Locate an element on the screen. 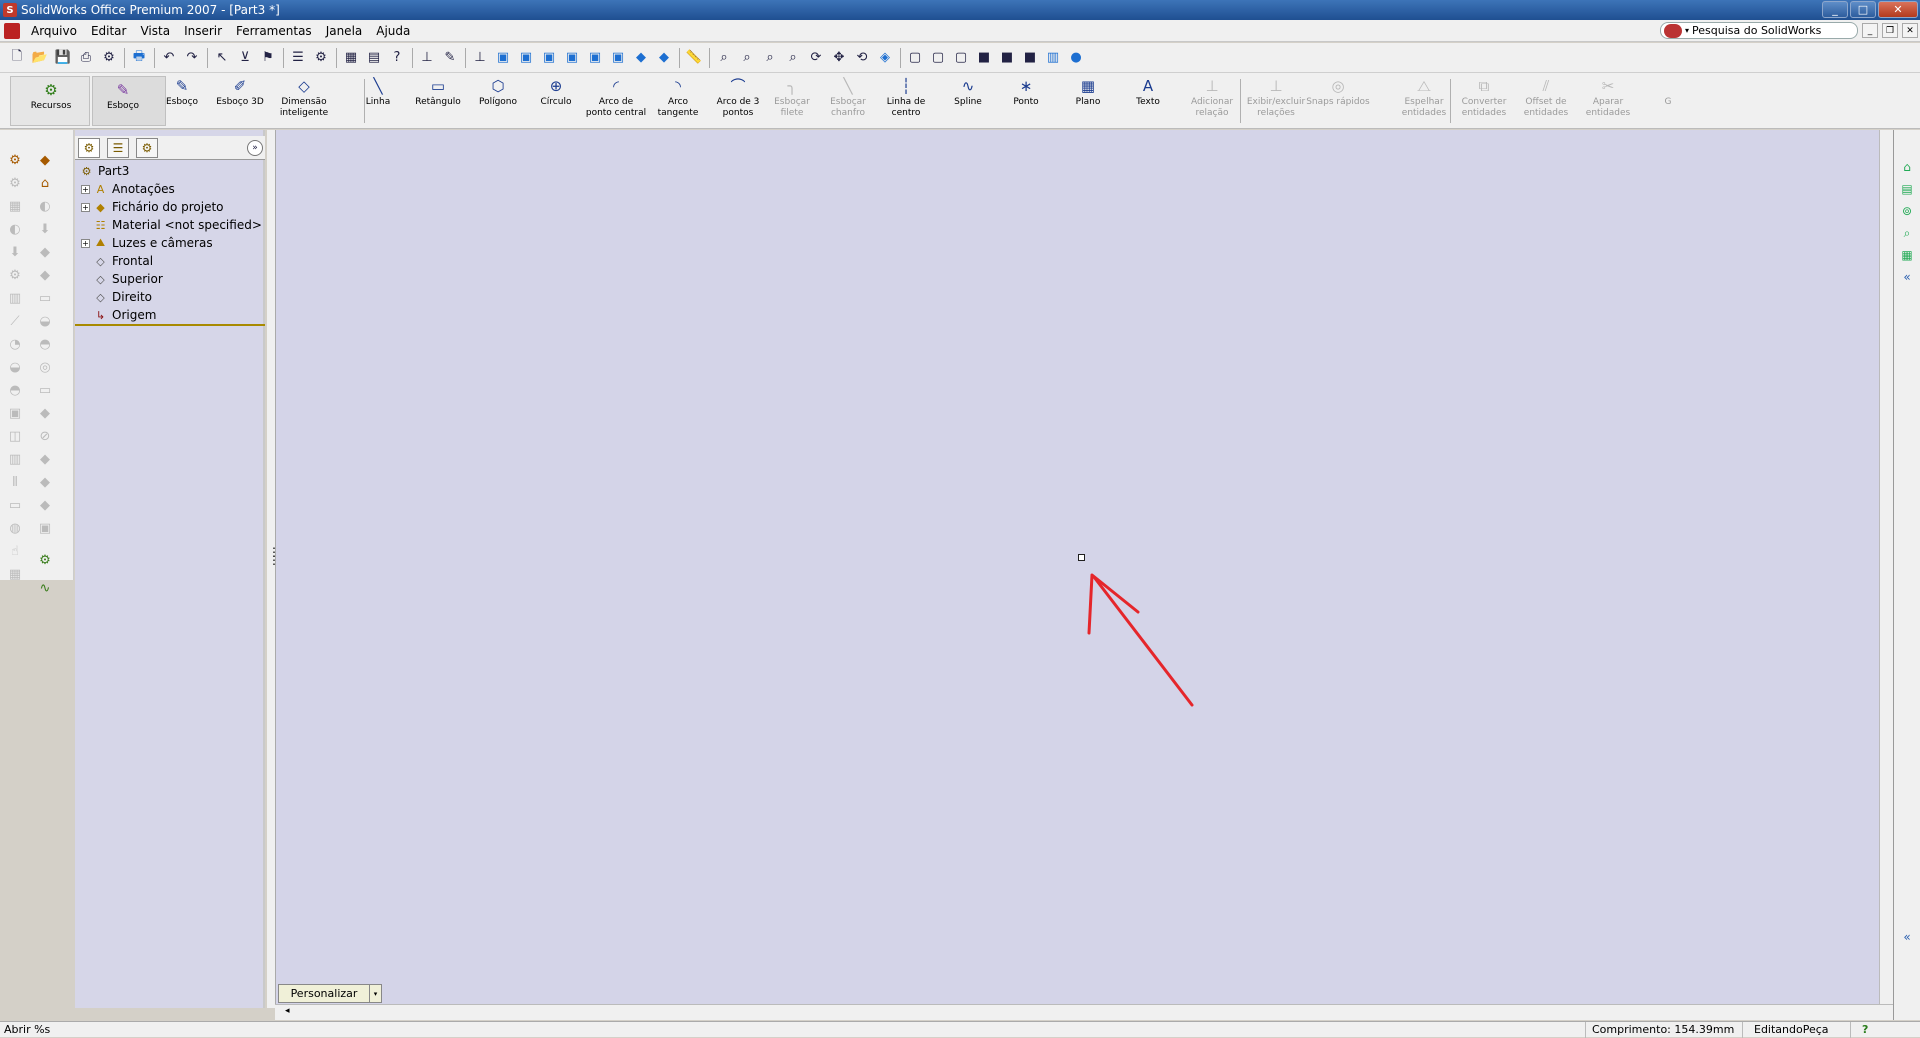  right-view-icon: ▣ is located at coordinates (572, 58).